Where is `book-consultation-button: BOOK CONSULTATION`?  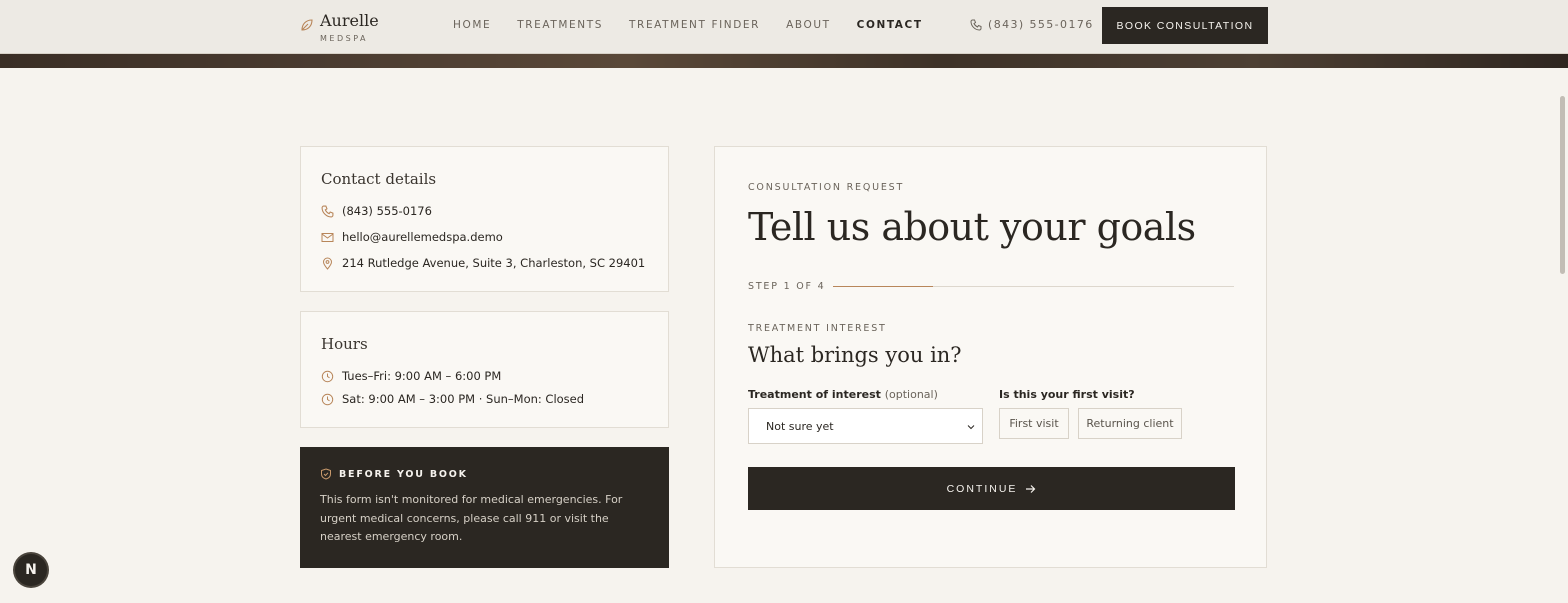
book-consultation-button: BOOK CONSULTATION is located at coordinates (1185, 25).